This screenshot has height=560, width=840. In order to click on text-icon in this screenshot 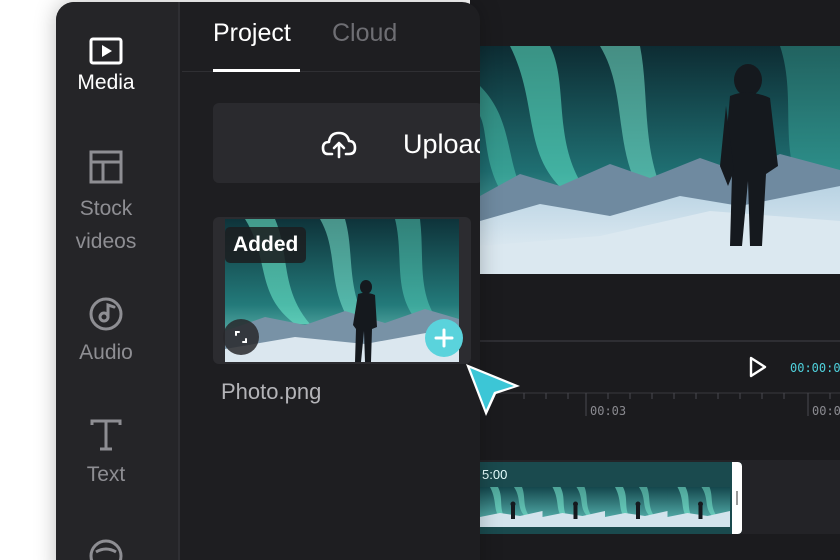, I will do `click(106, 435)`.